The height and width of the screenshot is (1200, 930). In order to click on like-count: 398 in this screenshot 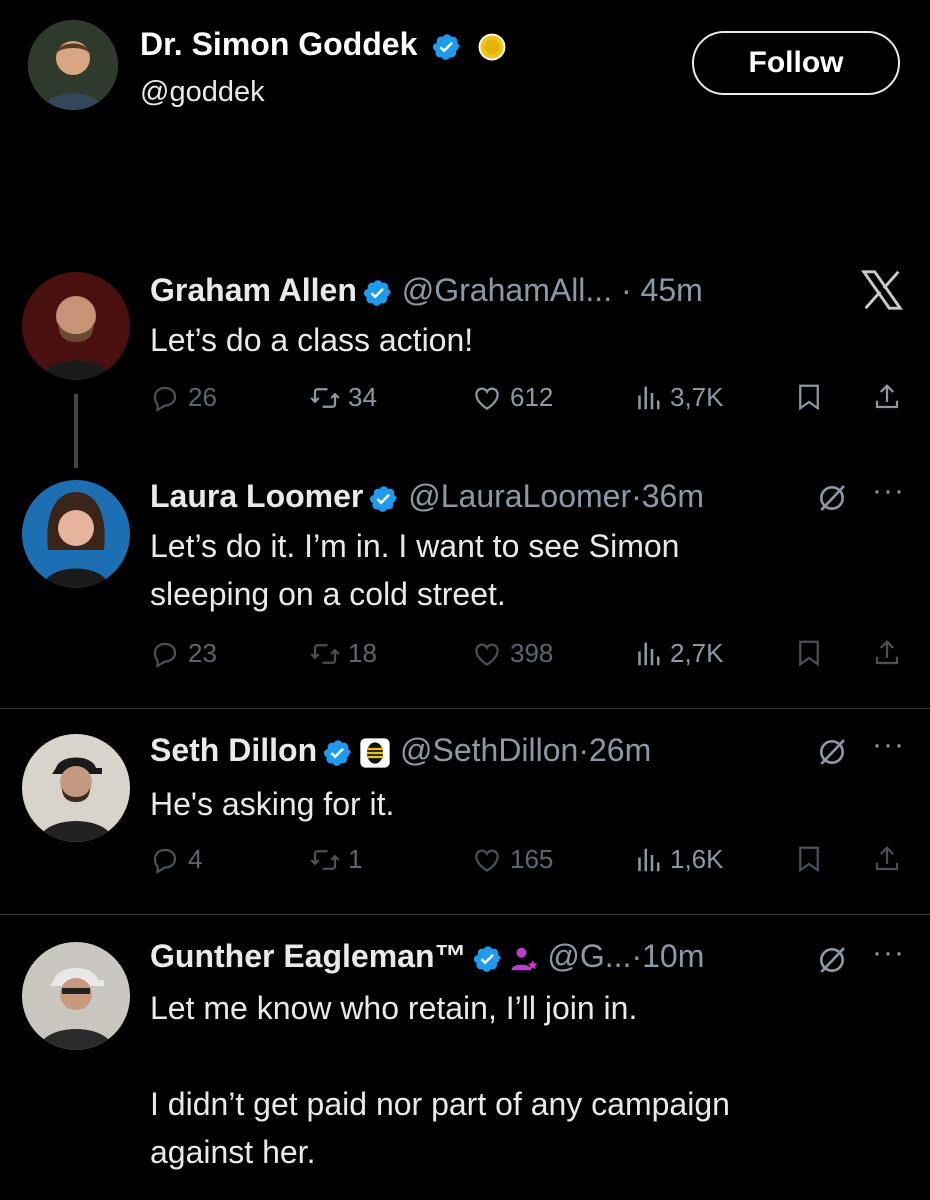, I will do `click(532, 653)`.